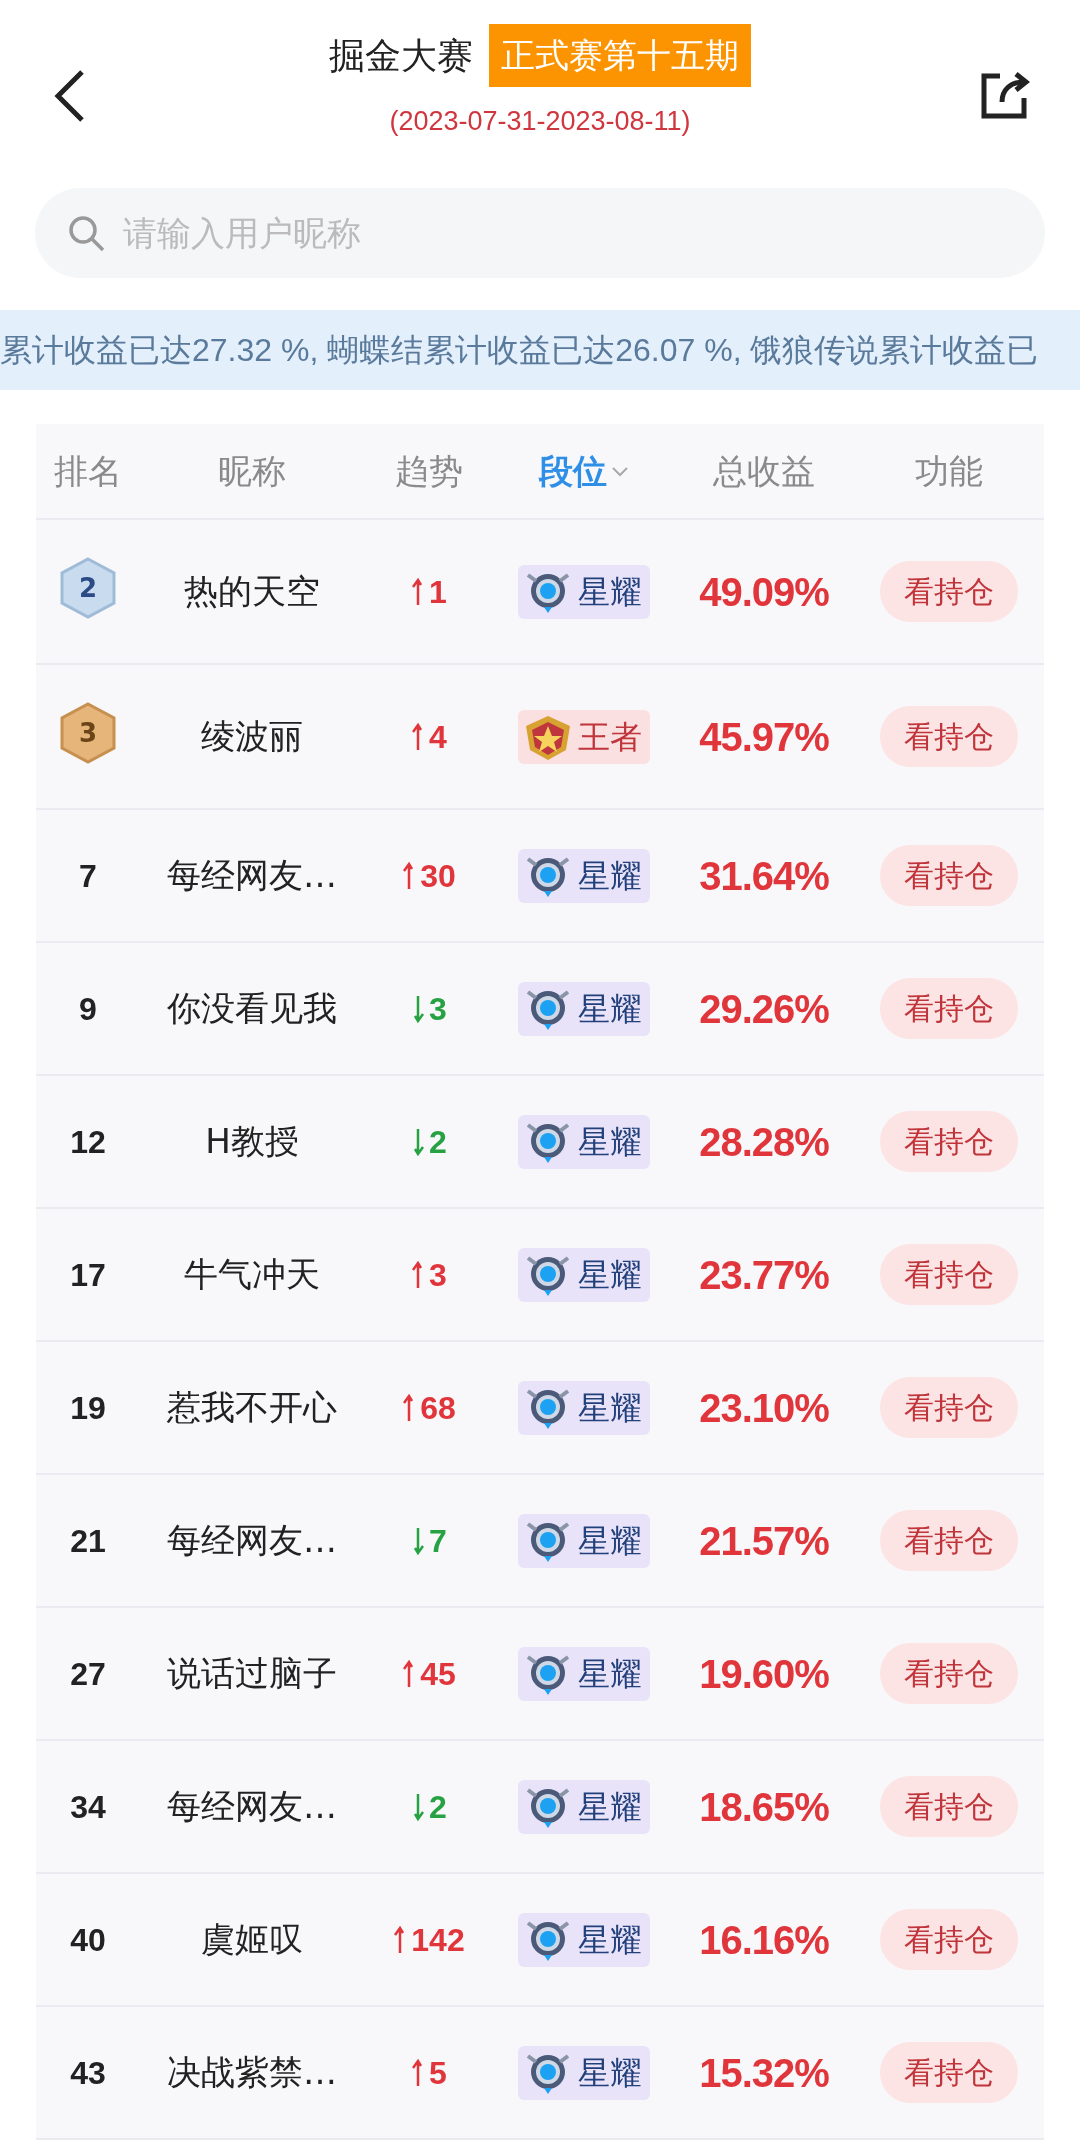 The width and height of the screenshot is (1080, 2149). I want to click on total-return: 23.10%, so click(764, 1407).